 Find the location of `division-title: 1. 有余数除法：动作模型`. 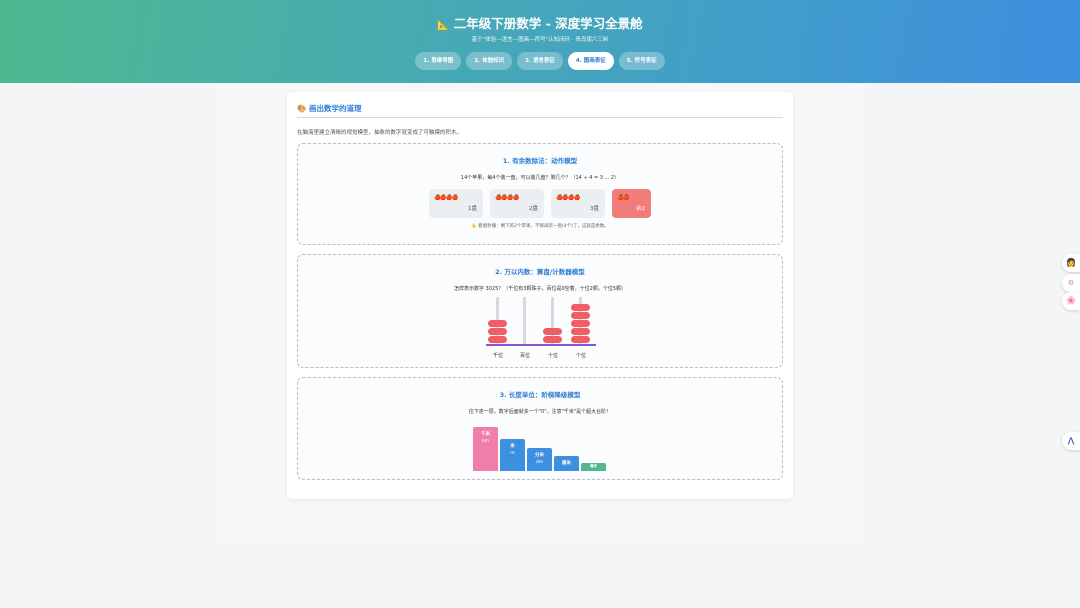

division-title: 1. 有余数除法：动作模型 is located at coordinates (540, 161).